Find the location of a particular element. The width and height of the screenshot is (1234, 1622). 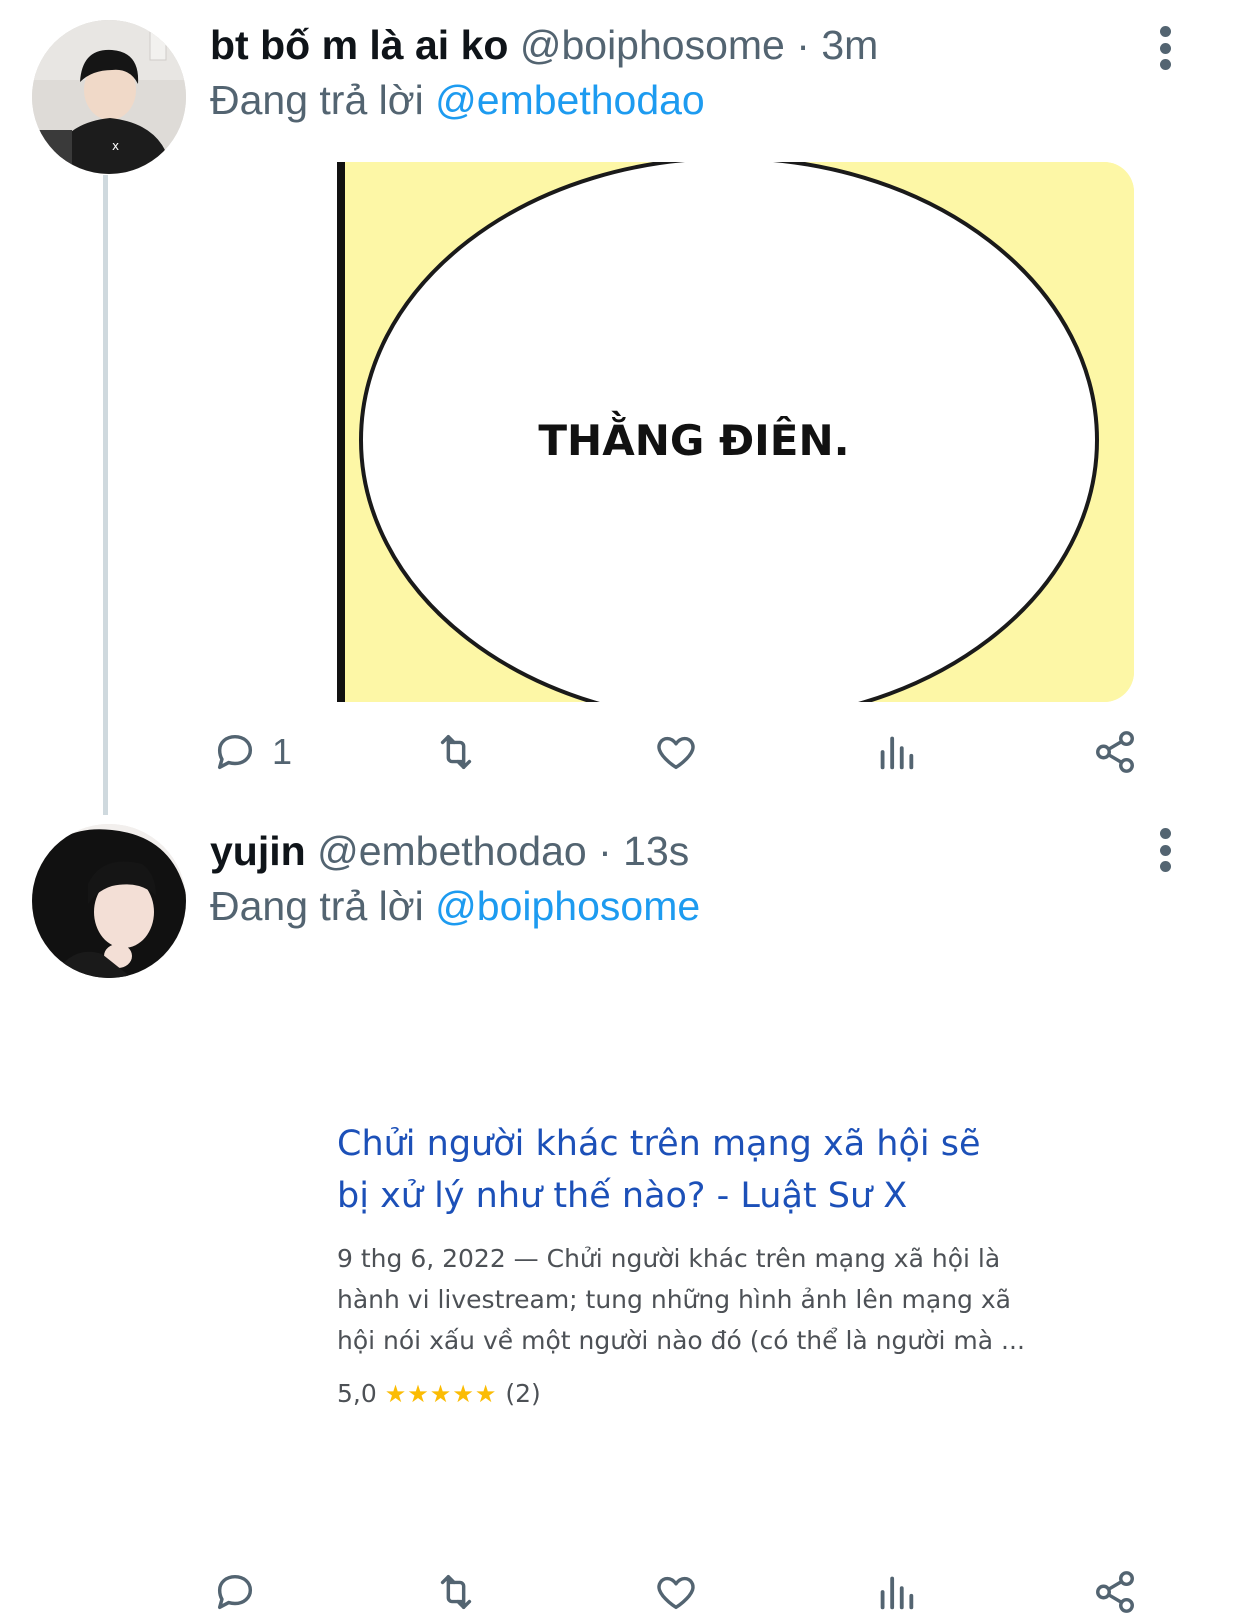

timestamp: 3m is located at coordinates (849, 45).